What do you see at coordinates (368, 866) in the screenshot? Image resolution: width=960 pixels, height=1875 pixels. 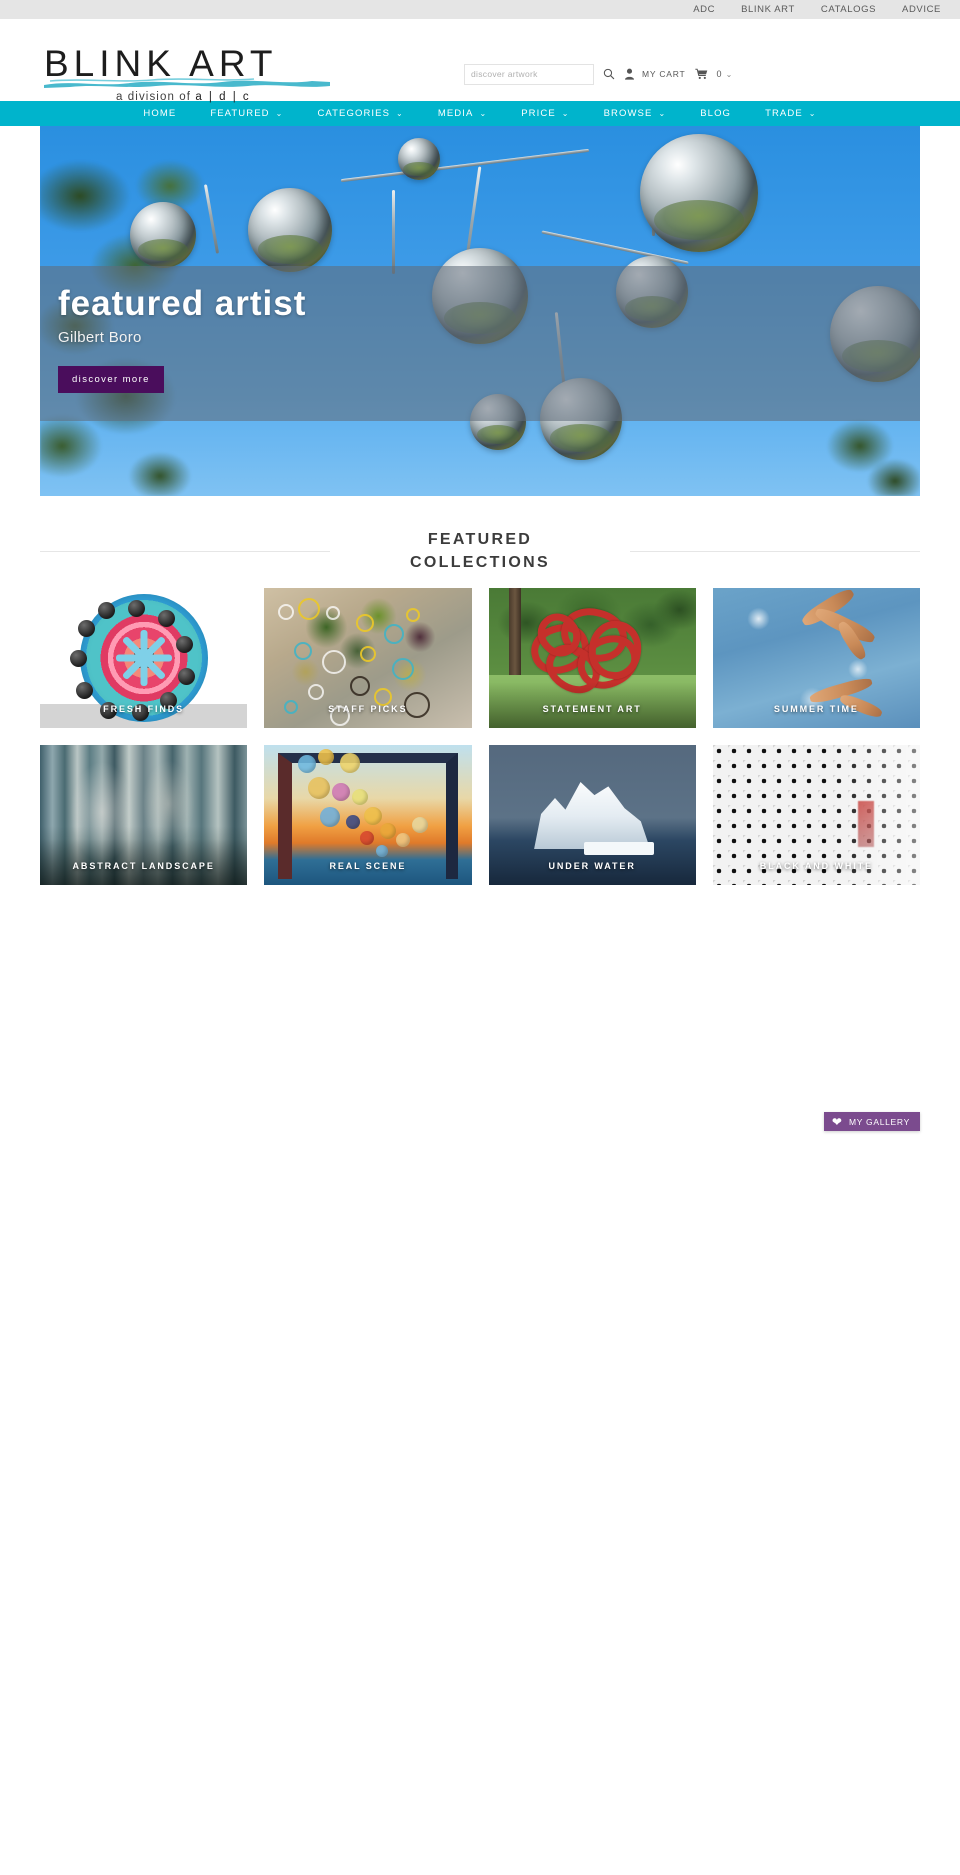 I see `collection-tile-label: REAL SCENE` at bounding box center [368, 866].